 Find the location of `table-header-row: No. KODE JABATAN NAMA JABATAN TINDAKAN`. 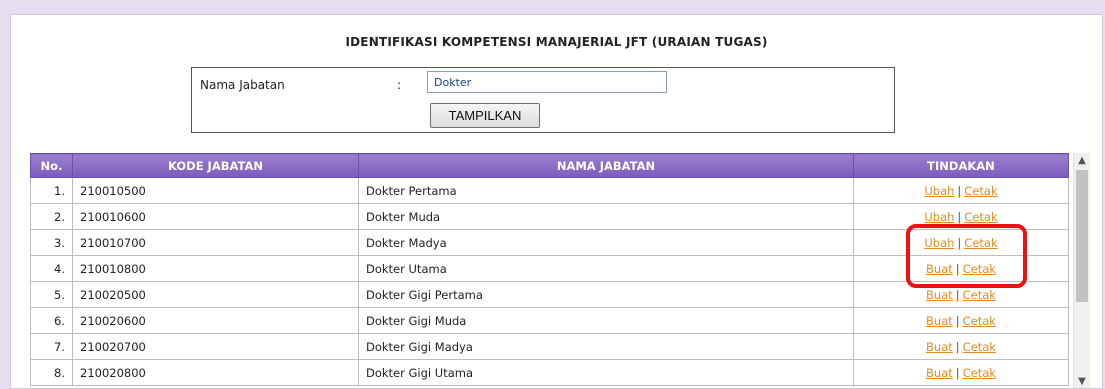

table-header-row: No. KODE JABATAN NAMA JABATAN TINDAKAN is located at coordinates (549, 165).